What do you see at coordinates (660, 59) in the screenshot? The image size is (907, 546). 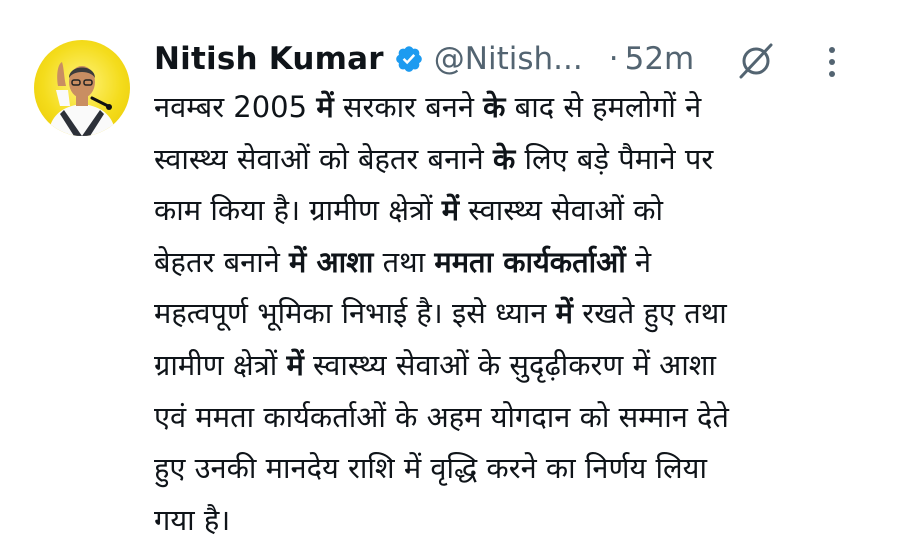 I see `timestamp: 52m` at bounding box center [660, 59].